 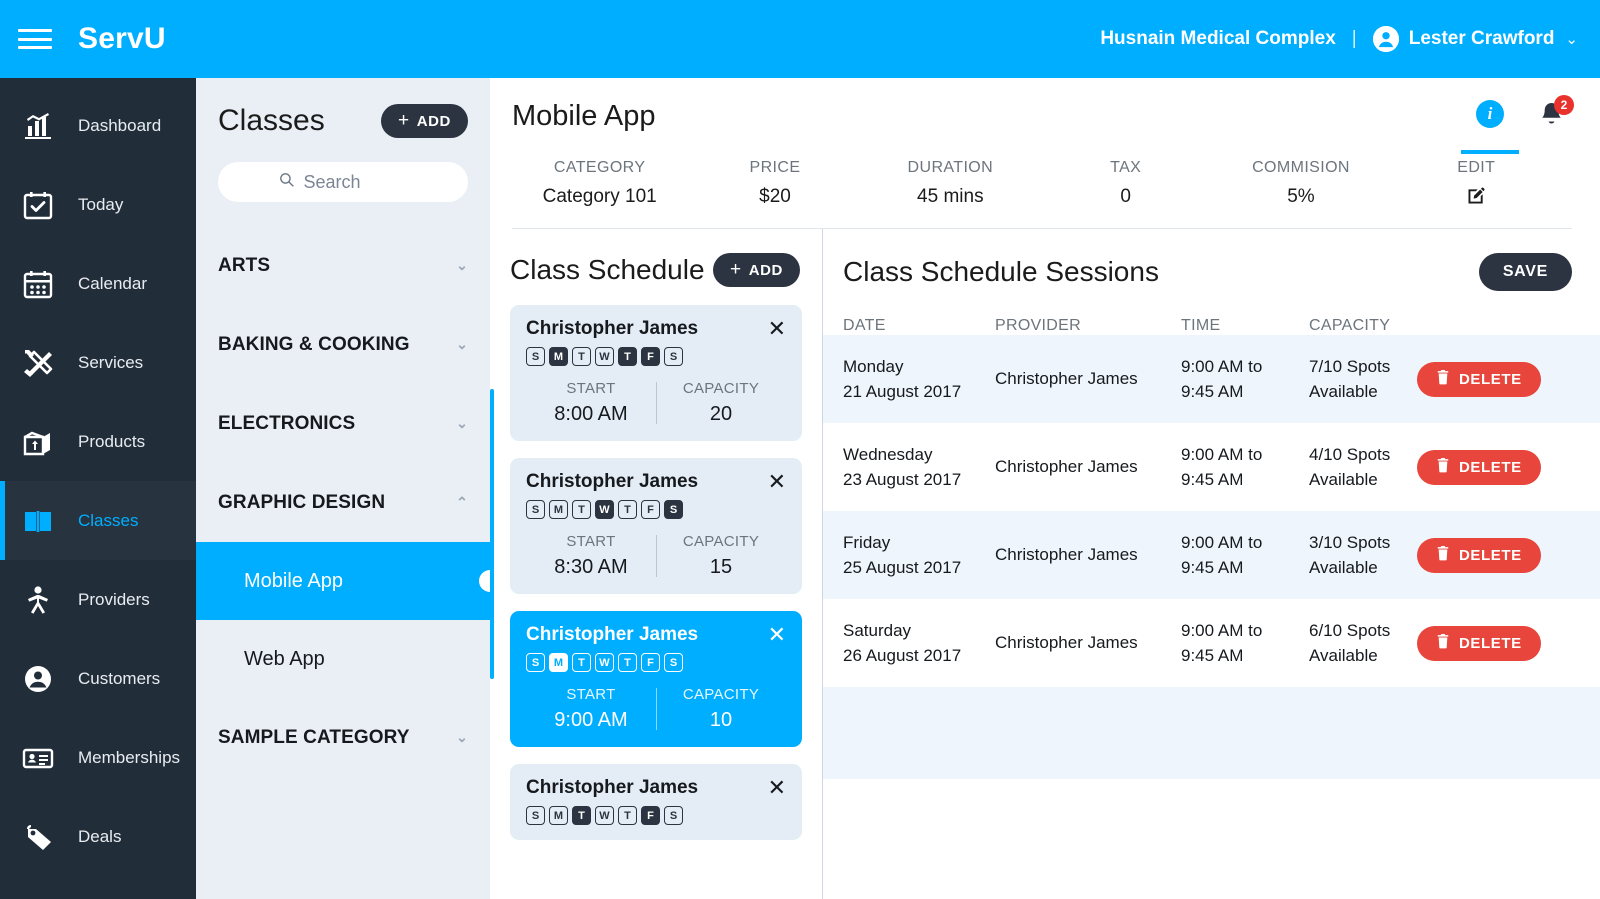 What do you see at coordinates (492, 534) in the screenshot?
I see `schedule-scrollbar` at bounding box center [492, 534].